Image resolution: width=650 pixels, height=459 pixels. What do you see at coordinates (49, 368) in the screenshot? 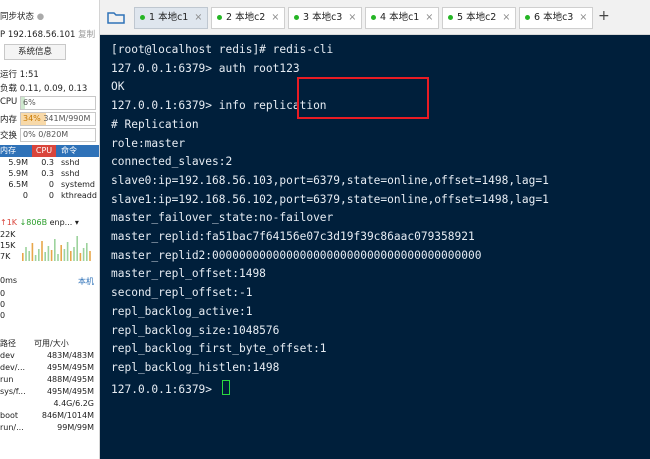
I see `filesystem-row: dev/... 495M/495M` at bounding box center [49, 368].